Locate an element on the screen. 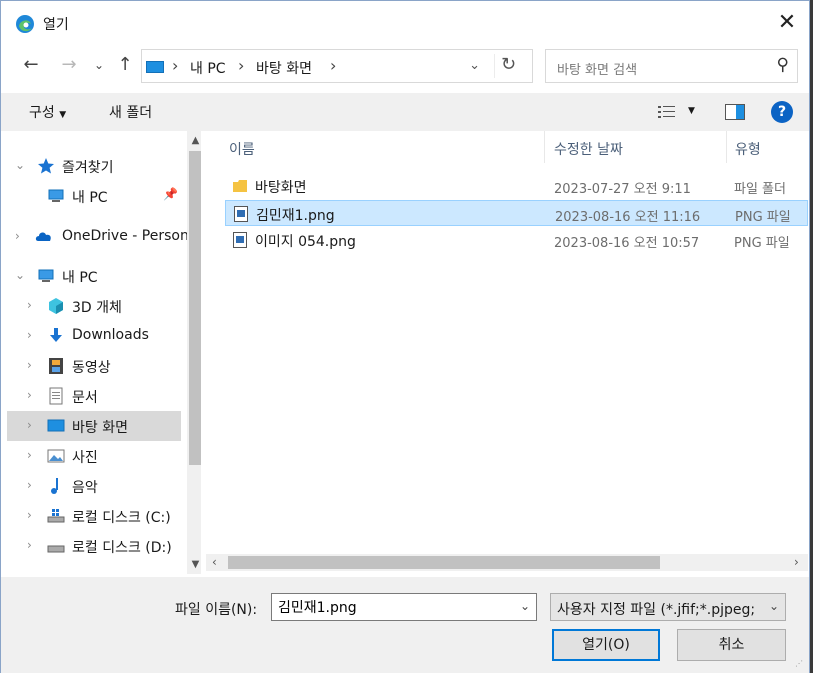 Image resolution: width=813 pixels, height=673 pixels. sidebar-item-pinned-pc: 내 PC 📌 is located at coordinates (94, 196).